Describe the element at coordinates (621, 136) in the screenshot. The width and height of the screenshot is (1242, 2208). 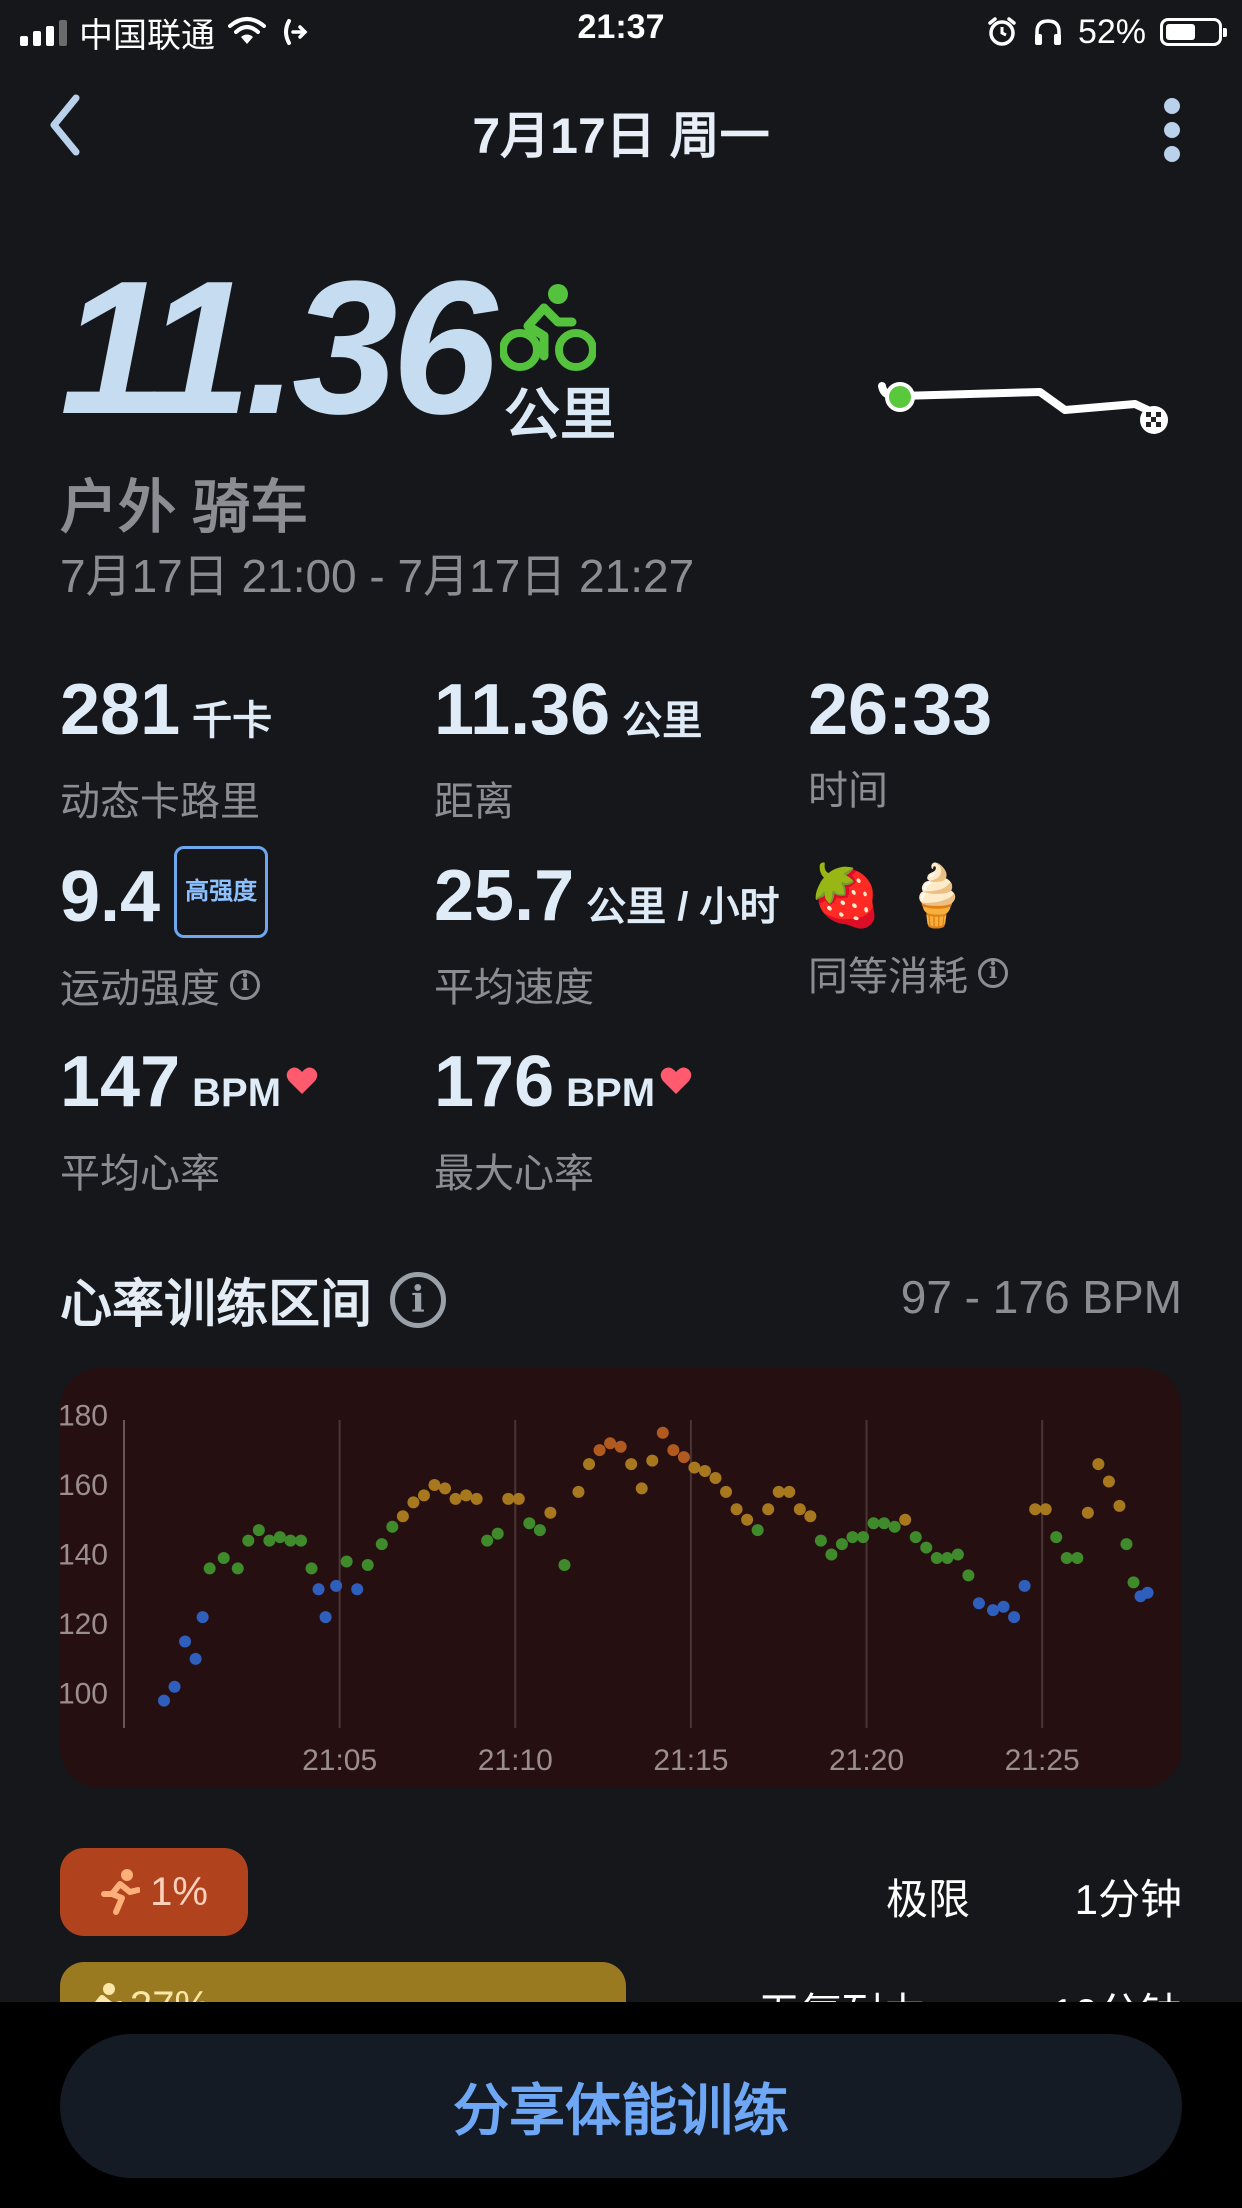
I see `page-title: 7月17日 周一` at that location.